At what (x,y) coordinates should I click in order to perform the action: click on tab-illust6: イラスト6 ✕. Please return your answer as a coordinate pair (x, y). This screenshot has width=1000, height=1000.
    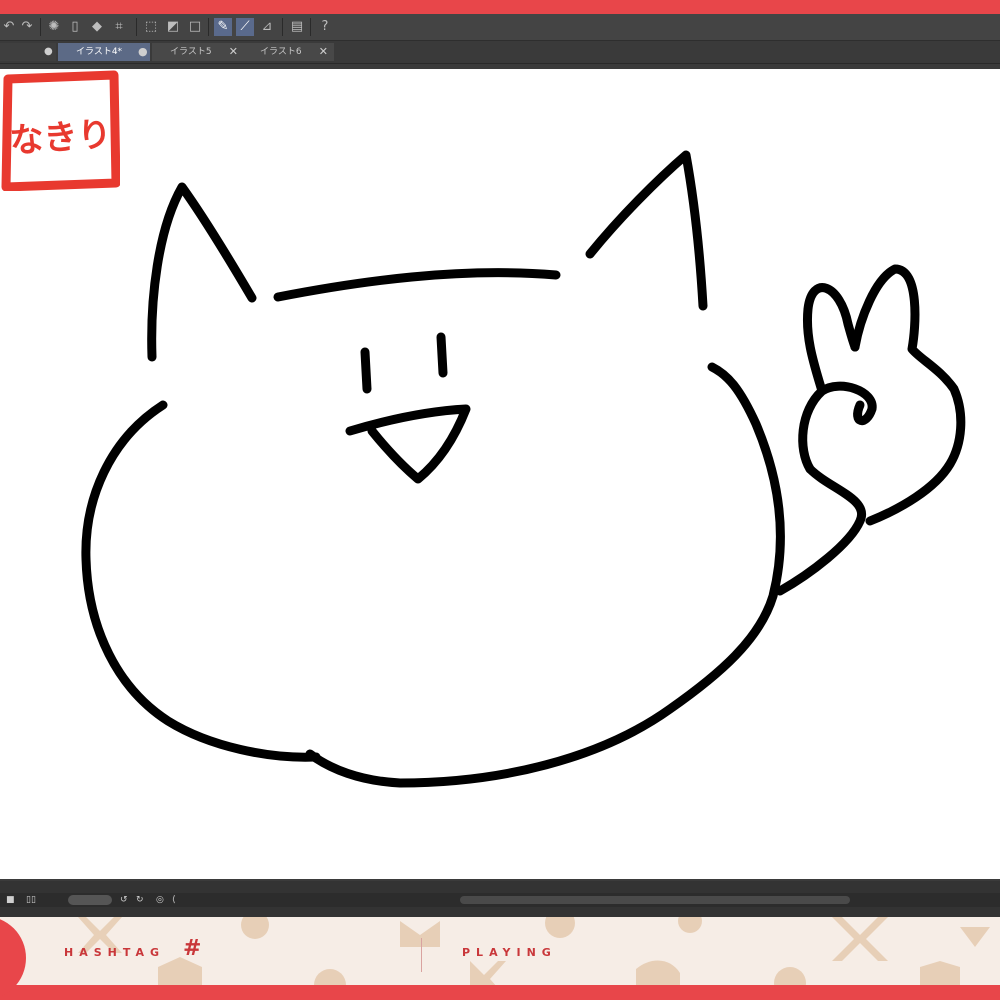
    Looking at the image, I should click on (288, 52).